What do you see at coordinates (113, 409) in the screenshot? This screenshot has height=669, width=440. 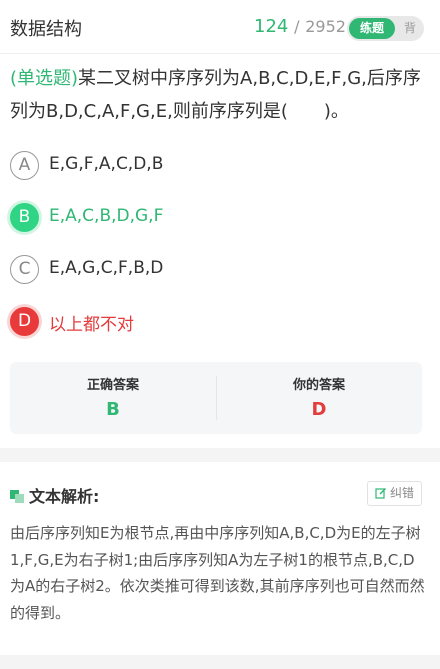 I see `correct-answer-value: B` at bounding box center [113, 409].